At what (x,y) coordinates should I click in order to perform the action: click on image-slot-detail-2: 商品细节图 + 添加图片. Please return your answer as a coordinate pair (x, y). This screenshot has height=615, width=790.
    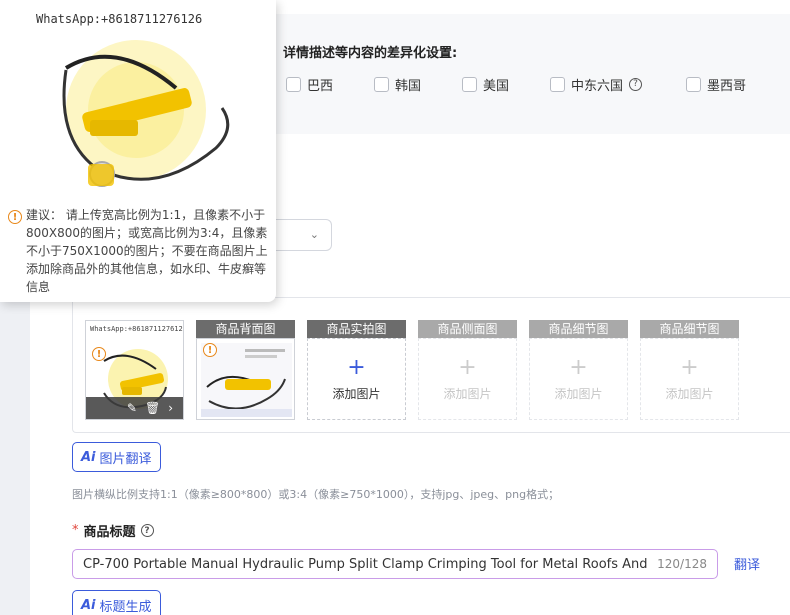
    Looking at the image, I should click on (689, 370).